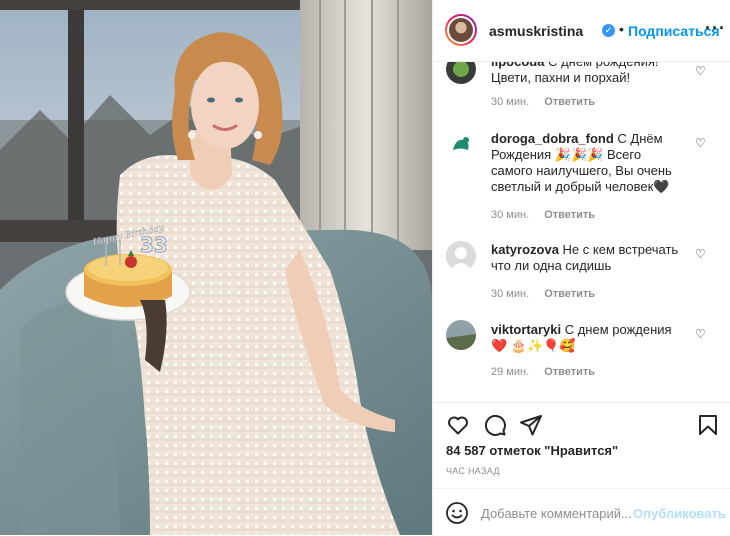 This screenshot has width=730, height=536. What do you see at coordinates (679, 513) in the screenshot?
I see `publish-button: Опубликовать` at bounding box center [679, 513].